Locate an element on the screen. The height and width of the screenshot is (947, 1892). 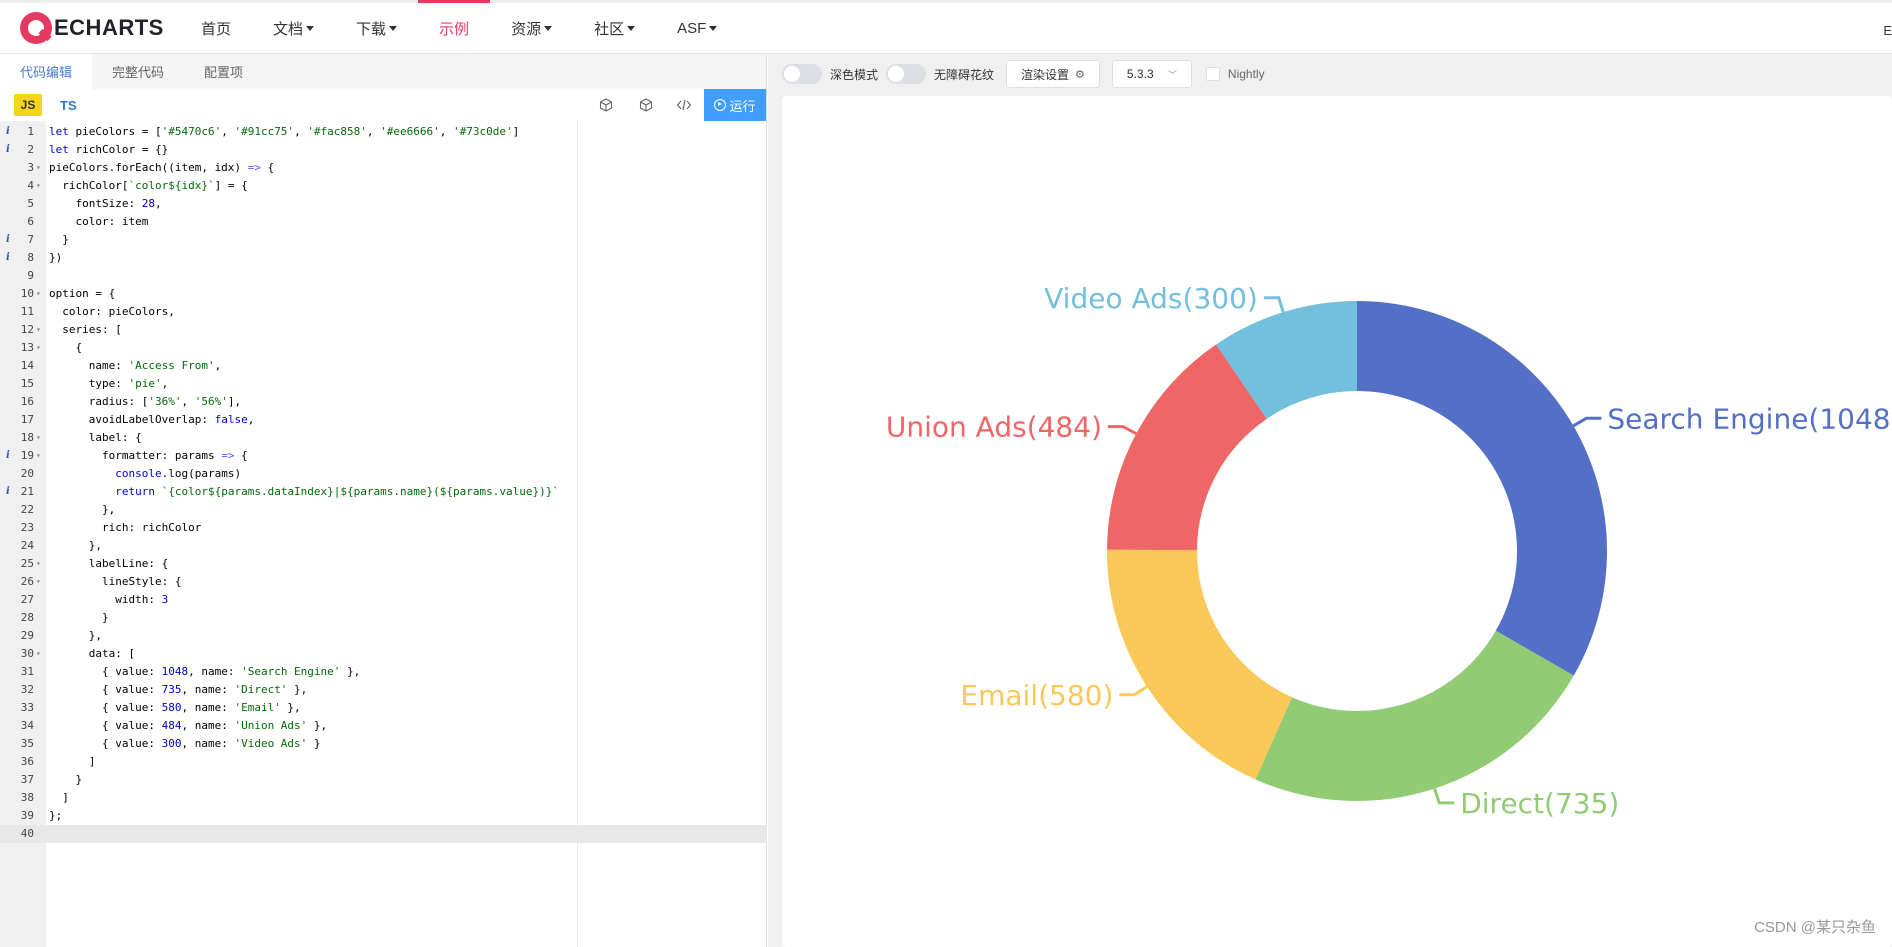
code-line: 23 rich: richColor is located at coordinates (383, 528).